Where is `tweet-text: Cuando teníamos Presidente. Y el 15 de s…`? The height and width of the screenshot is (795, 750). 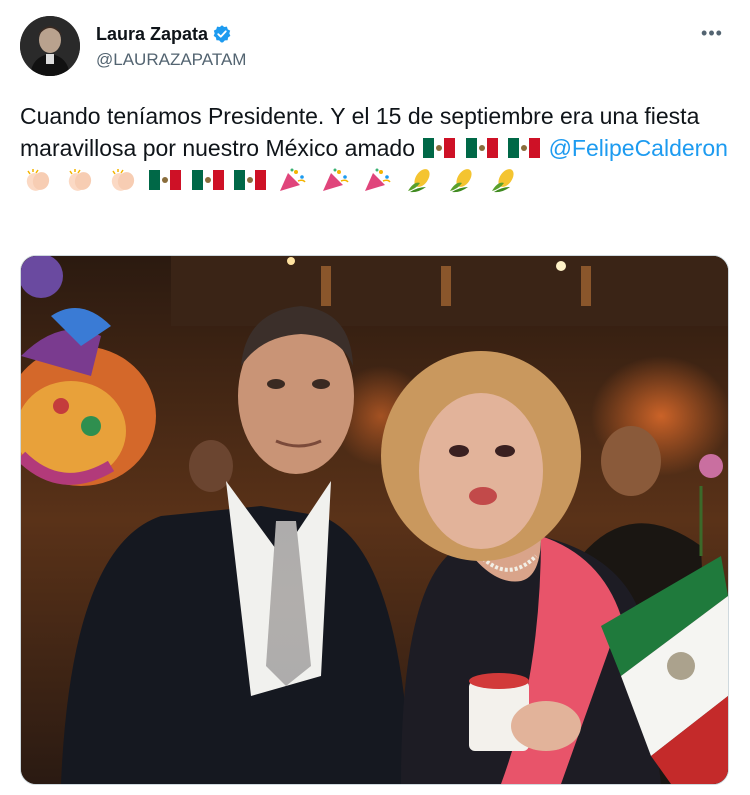
tweet-text: Cuando teníamos Presidente. Y el 15 de s… is located at coordinates (376, 148).